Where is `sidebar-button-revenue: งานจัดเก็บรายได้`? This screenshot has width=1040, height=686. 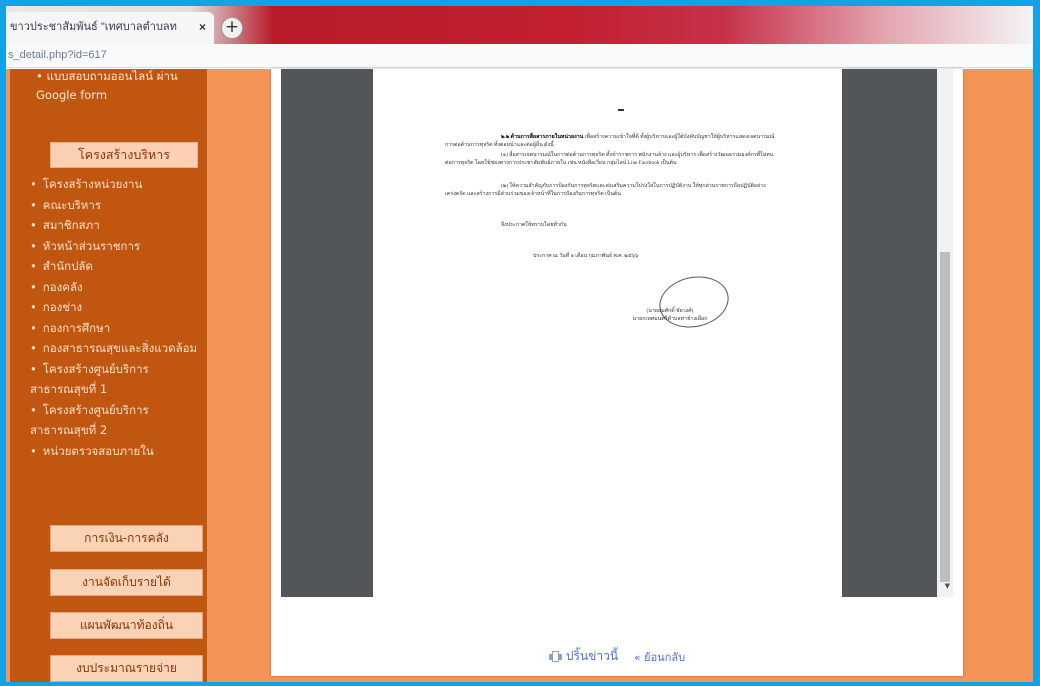 sidebar-button-revenue: งานจัดเก็บรายได้ is located at coordinates (126, 582).